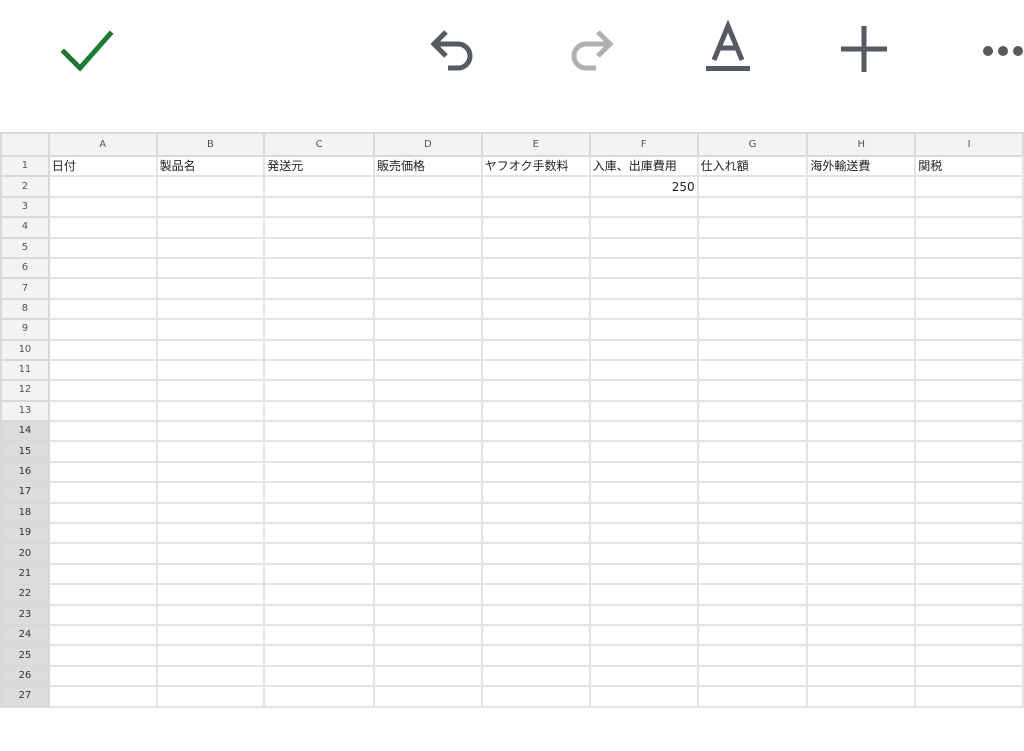  Describe the element at coordinates (969, 166) in the screenshot. I see `cell: 関税` at that location.